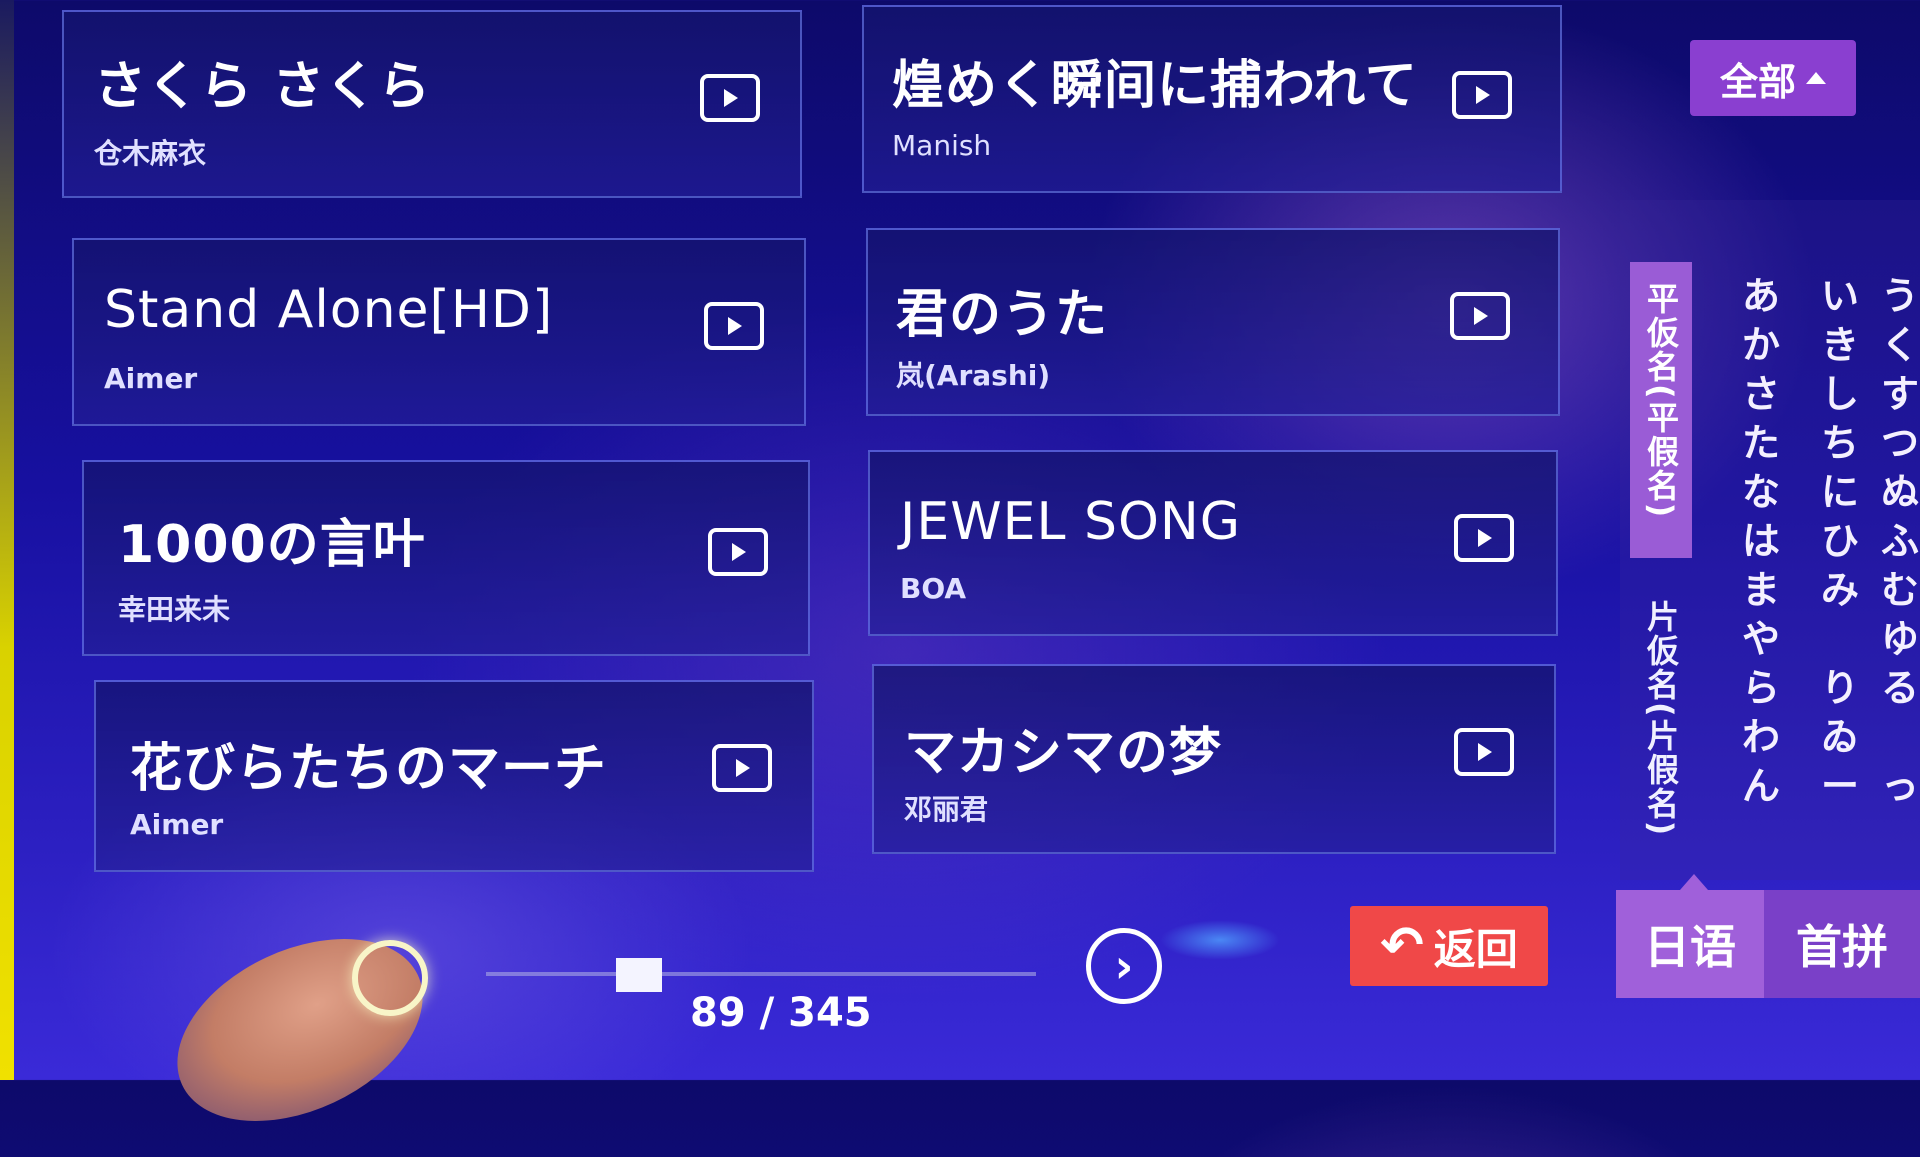  What do you see at coordinates (1840, 786) in the screenshot?
I see `kana-key: ー` at bounding box center [1840, 786].